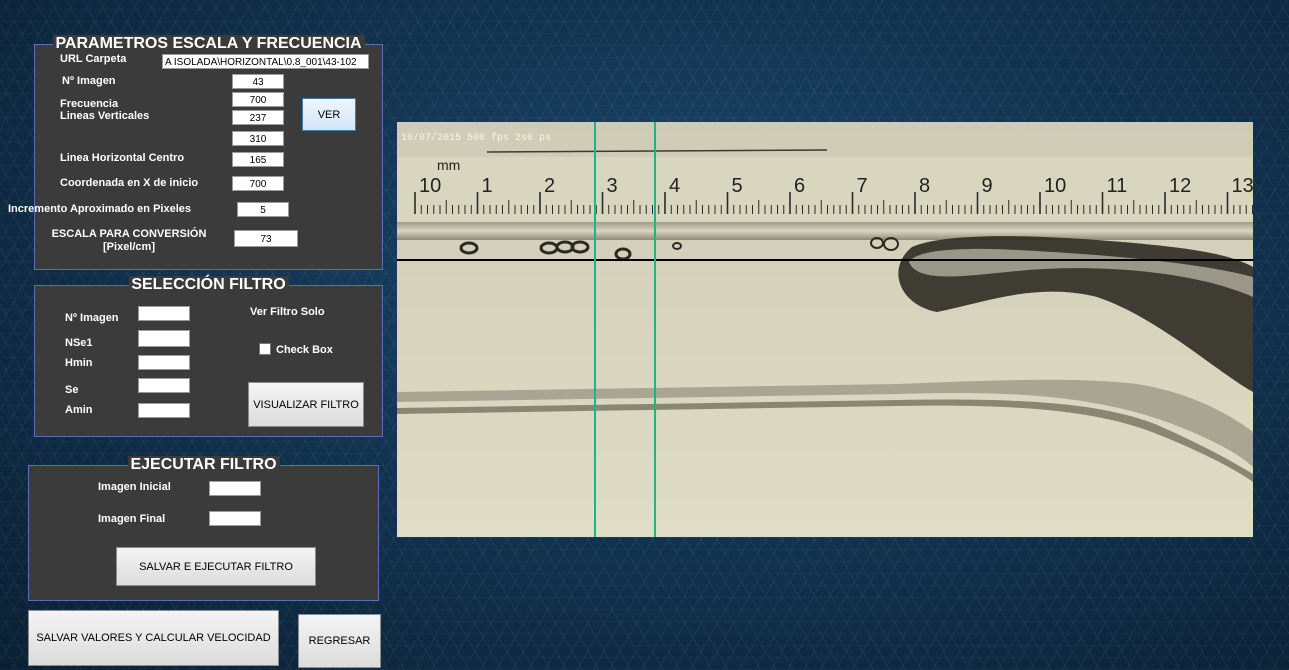 This screenshot has height=670, width=1289. What do you see at coordinates (129, 234) in the screenshot?
I see `escala-label-line1: ESCALA PARA CONVERSIÓN` at bounding box center [129, 234].